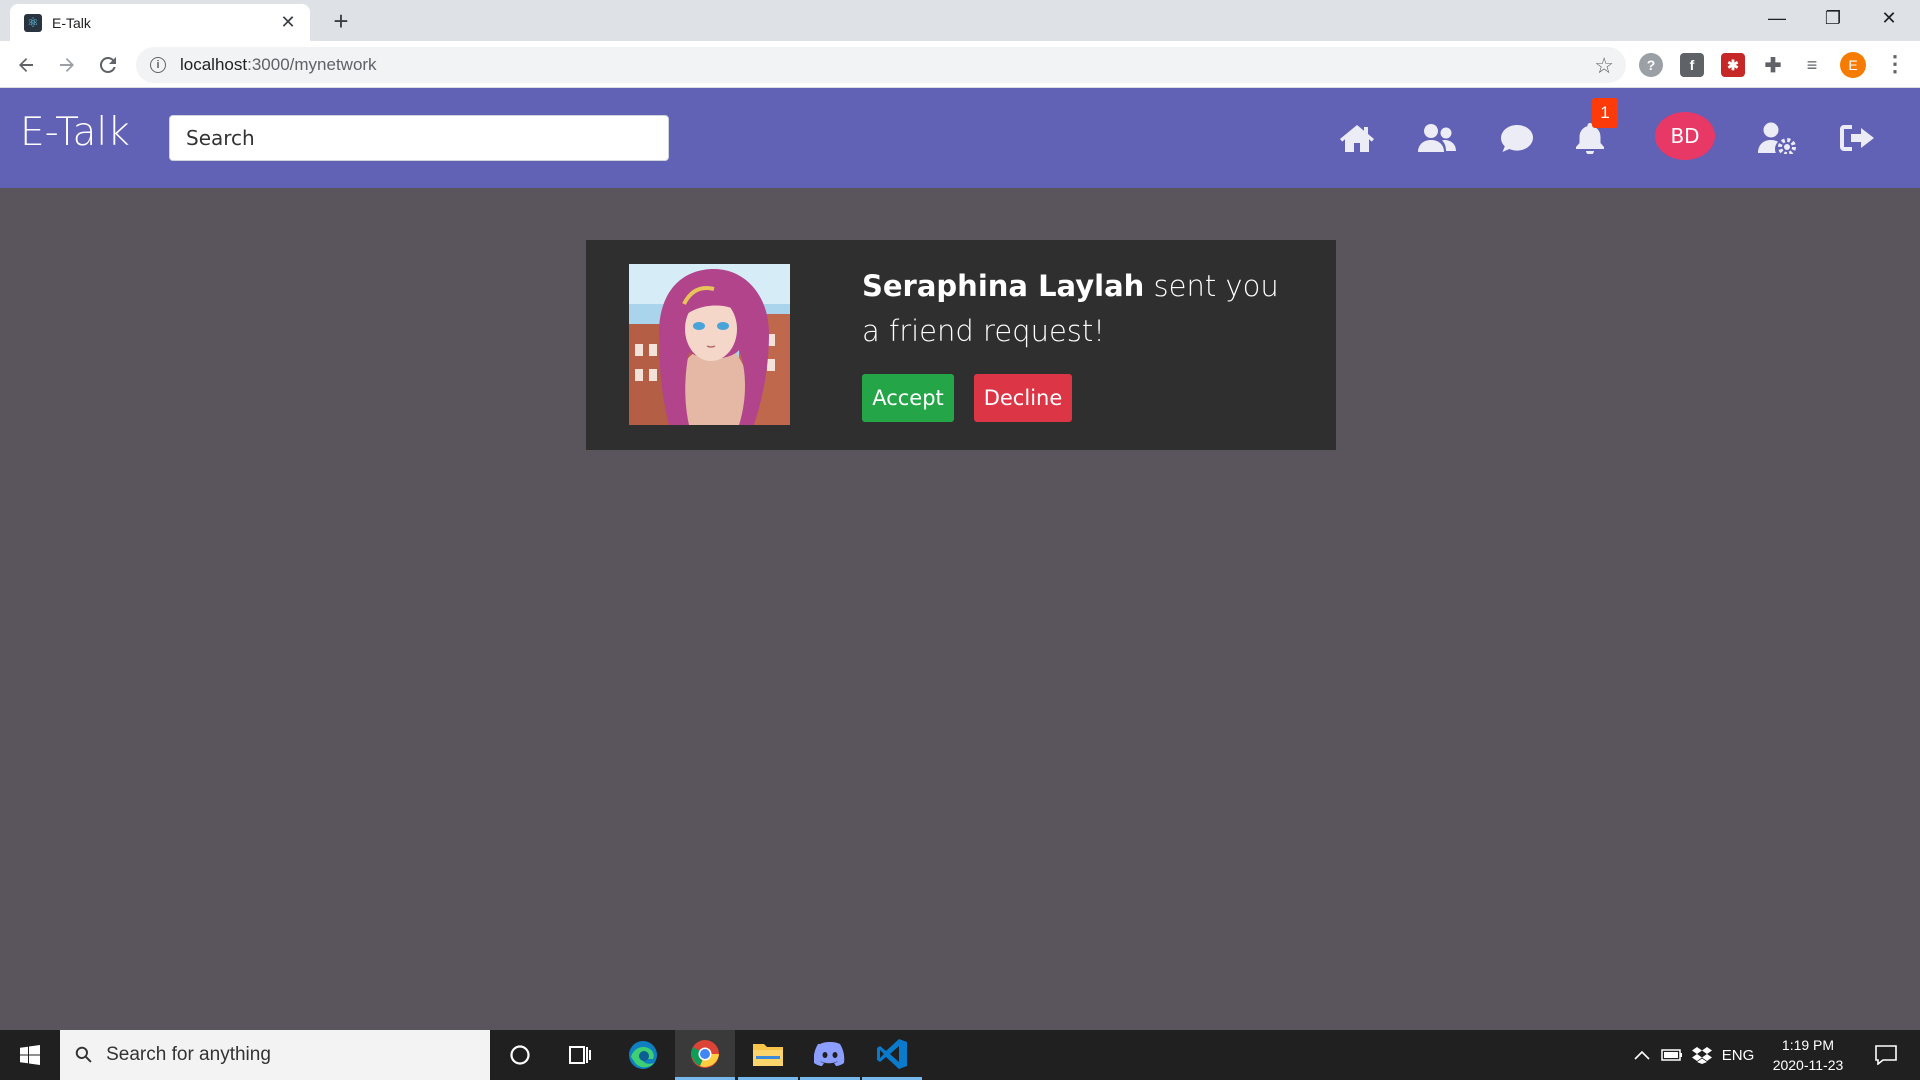  Describe the element at coordinates (1886, 1055) in the screenshot. I see `action-center-icon` at that location.